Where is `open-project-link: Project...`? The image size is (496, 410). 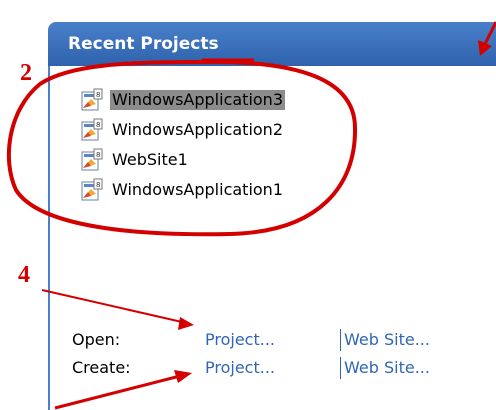
open-project-link: Project... is located at coordinates (240, 339).